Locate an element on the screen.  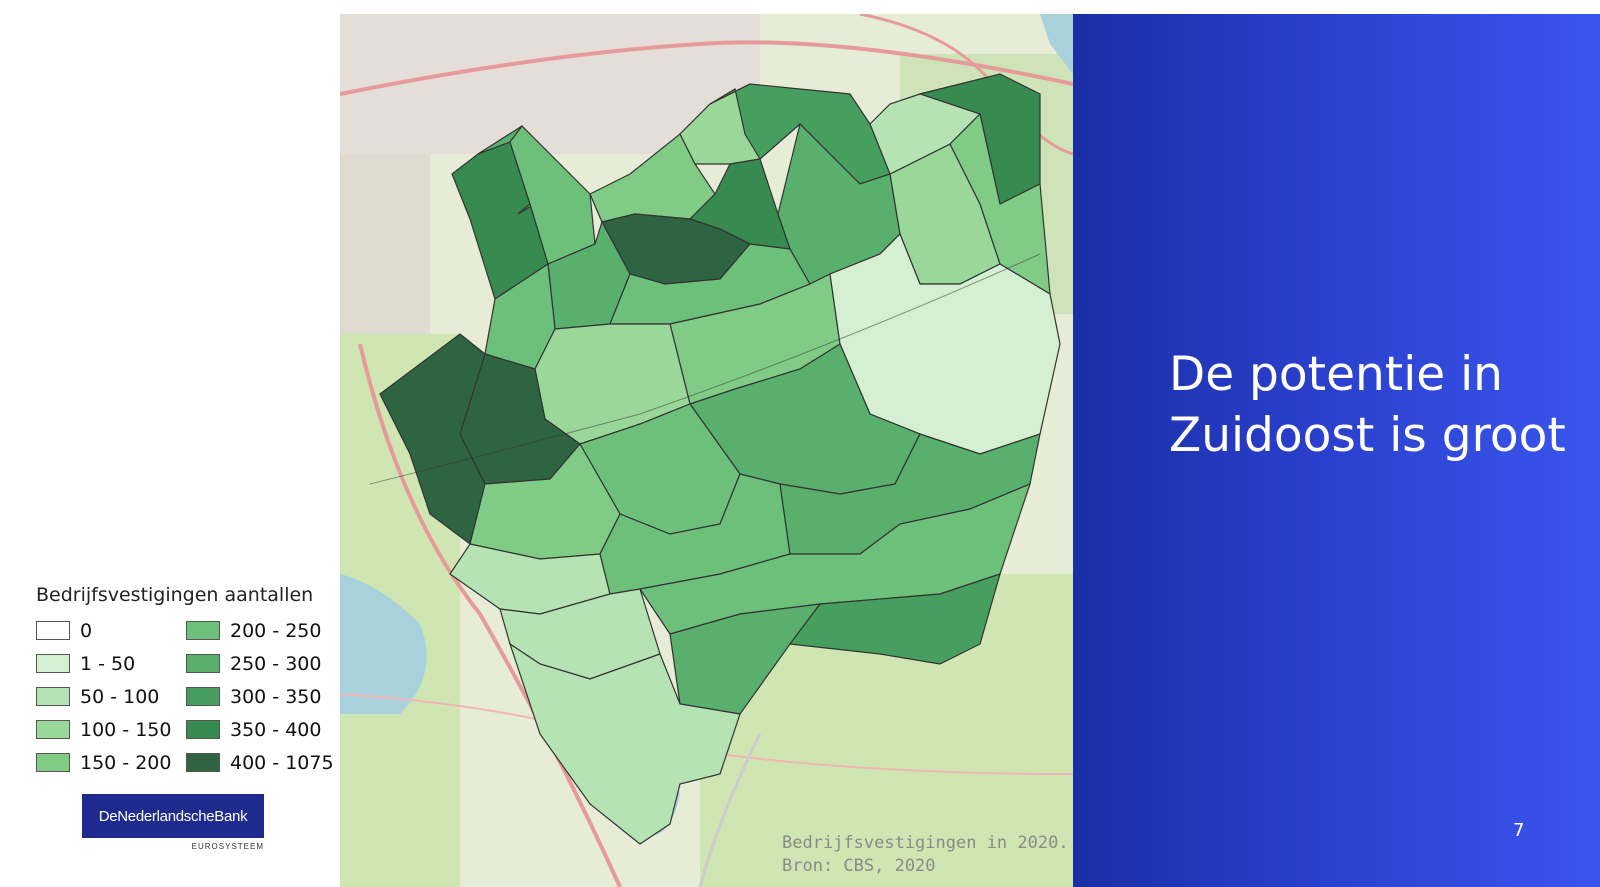
legend-label: 50 - 100 is located at coordinates (120, 696).